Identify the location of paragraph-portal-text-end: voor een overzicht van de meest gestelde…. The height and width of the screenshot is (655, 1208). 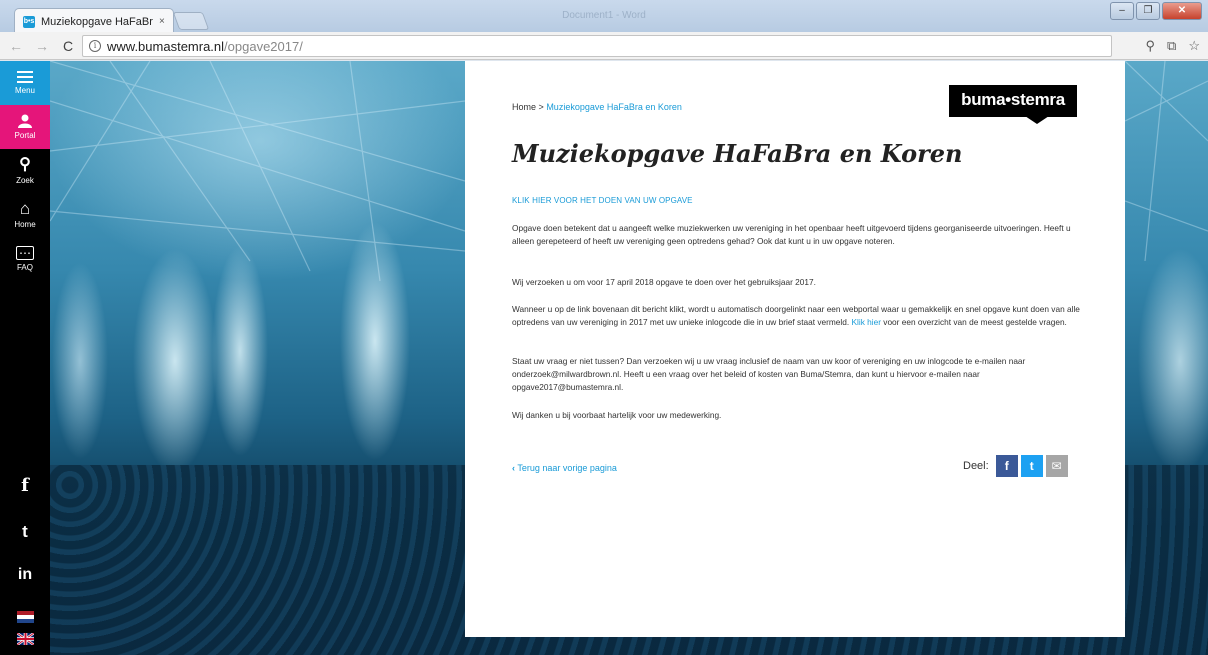
(975, 322).